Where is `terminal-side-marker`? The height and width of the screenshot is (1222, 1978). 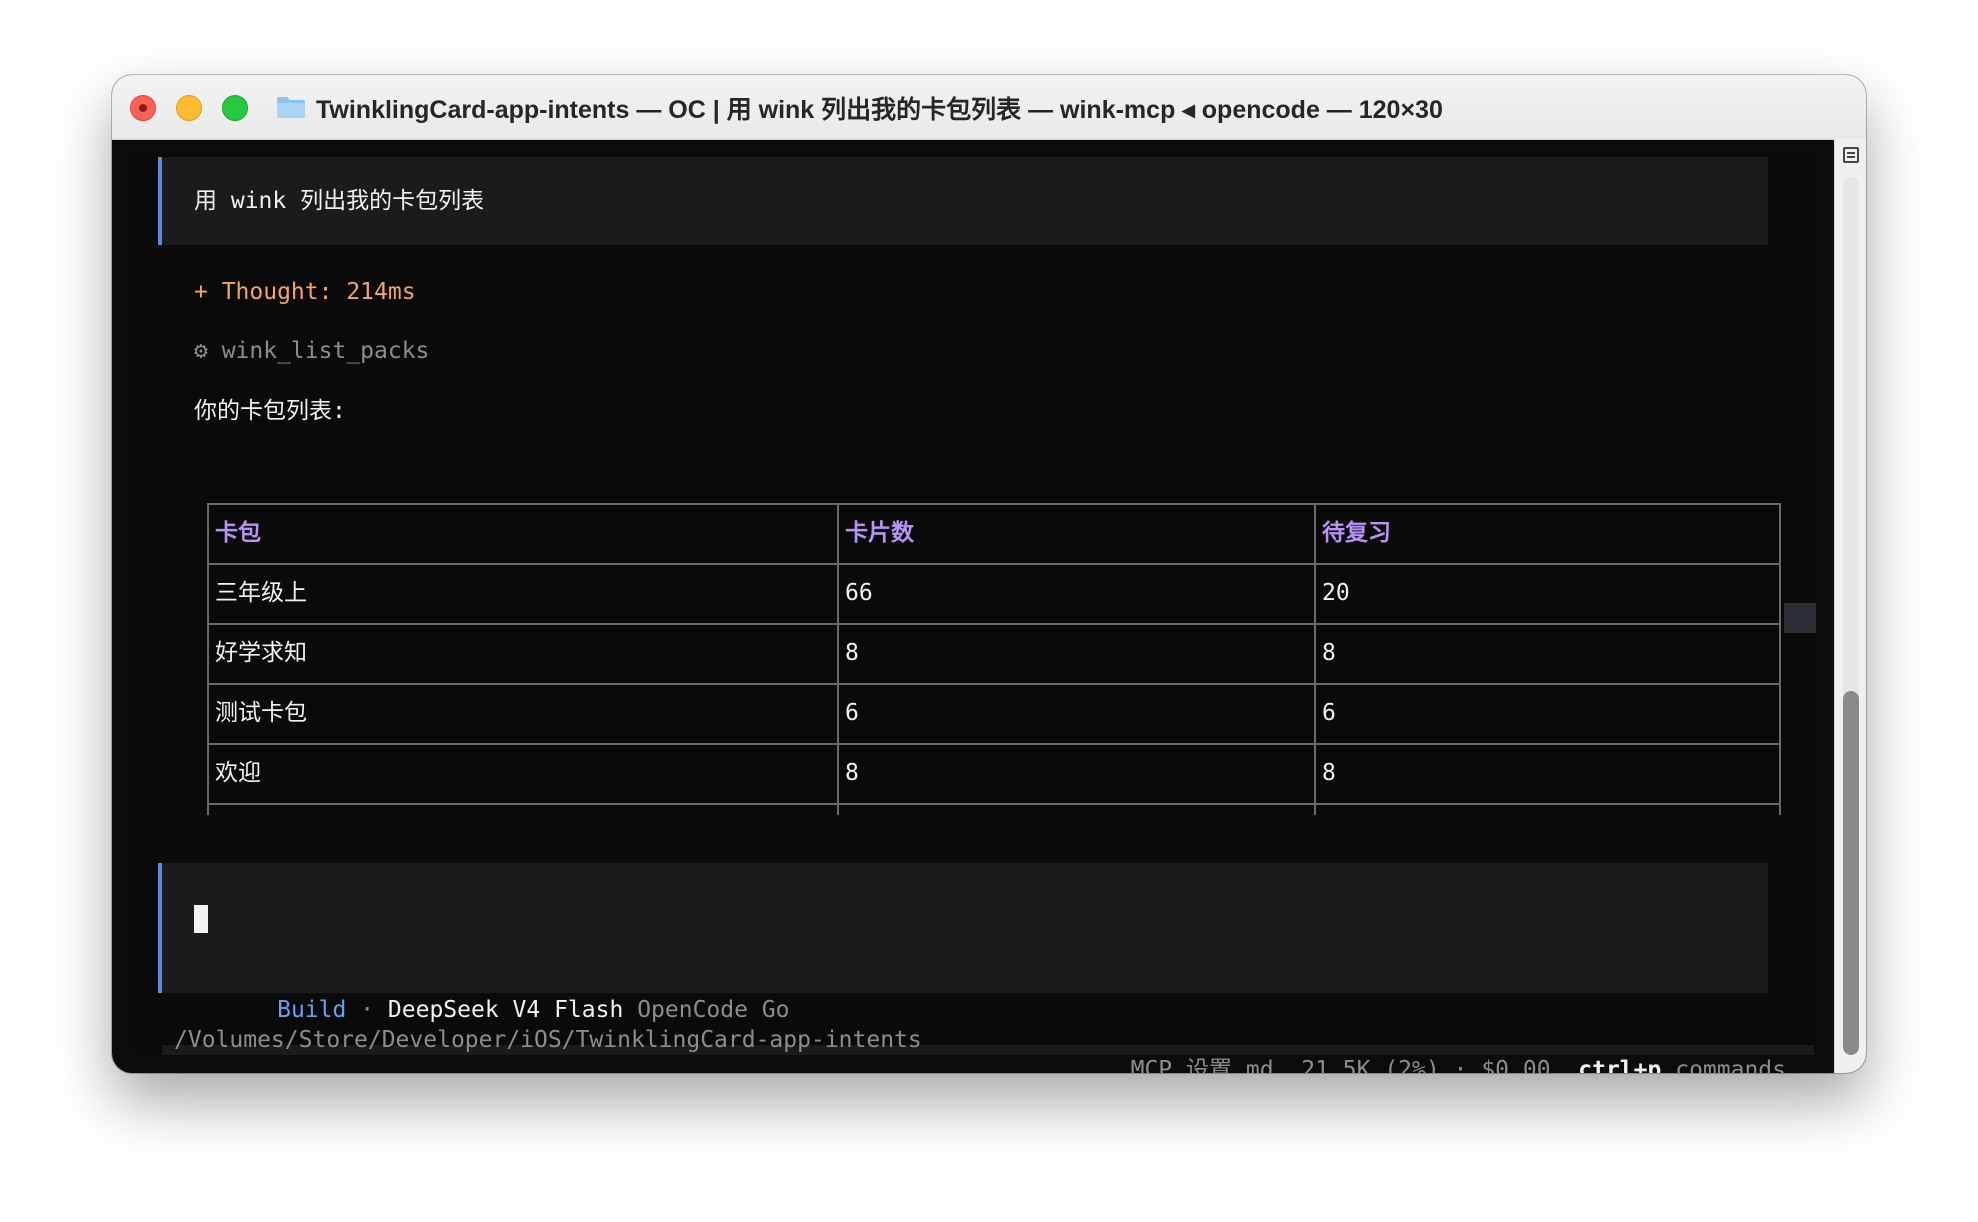
terminal-side-marker is located at coordinates (1800, 618).